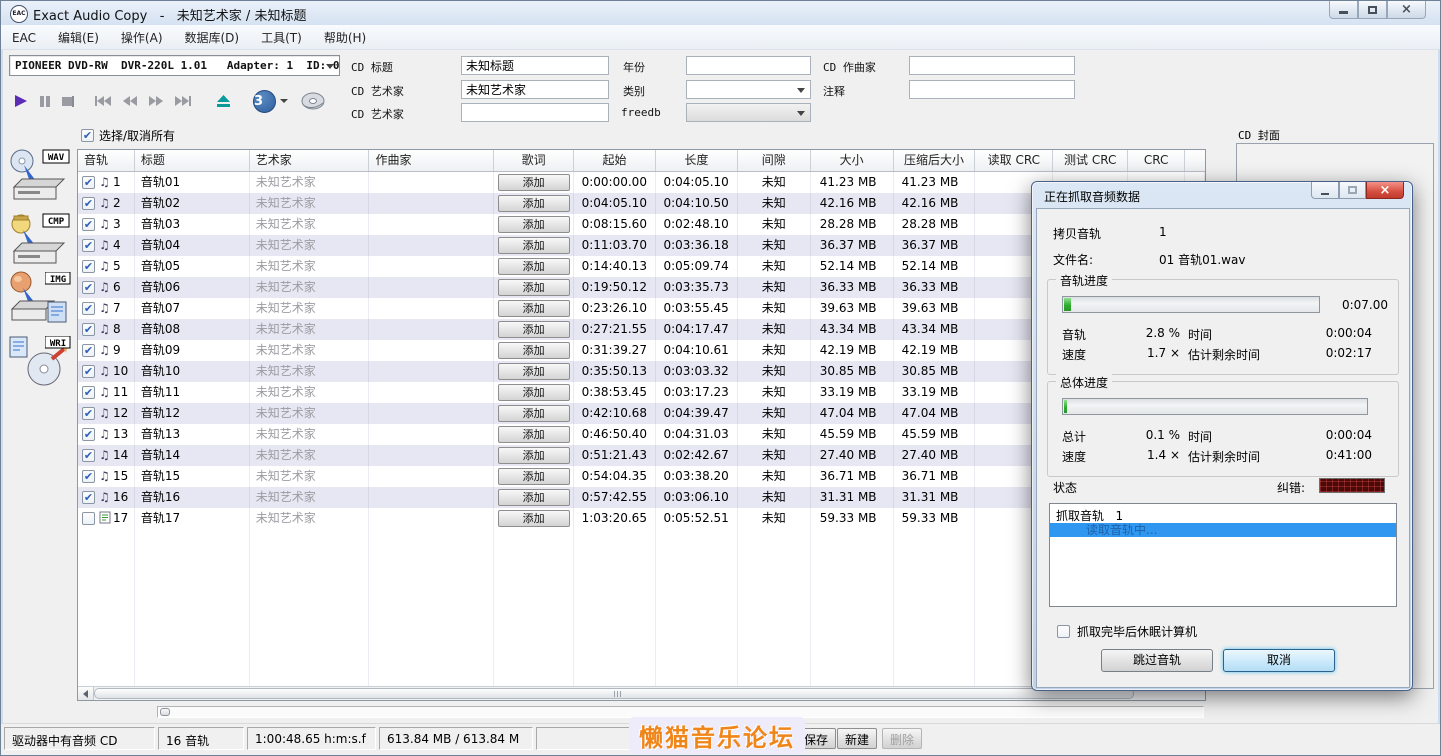  Describe the element at coordinates (165, 712) in the screenshot. I see `position-slider-thumb` at that location.